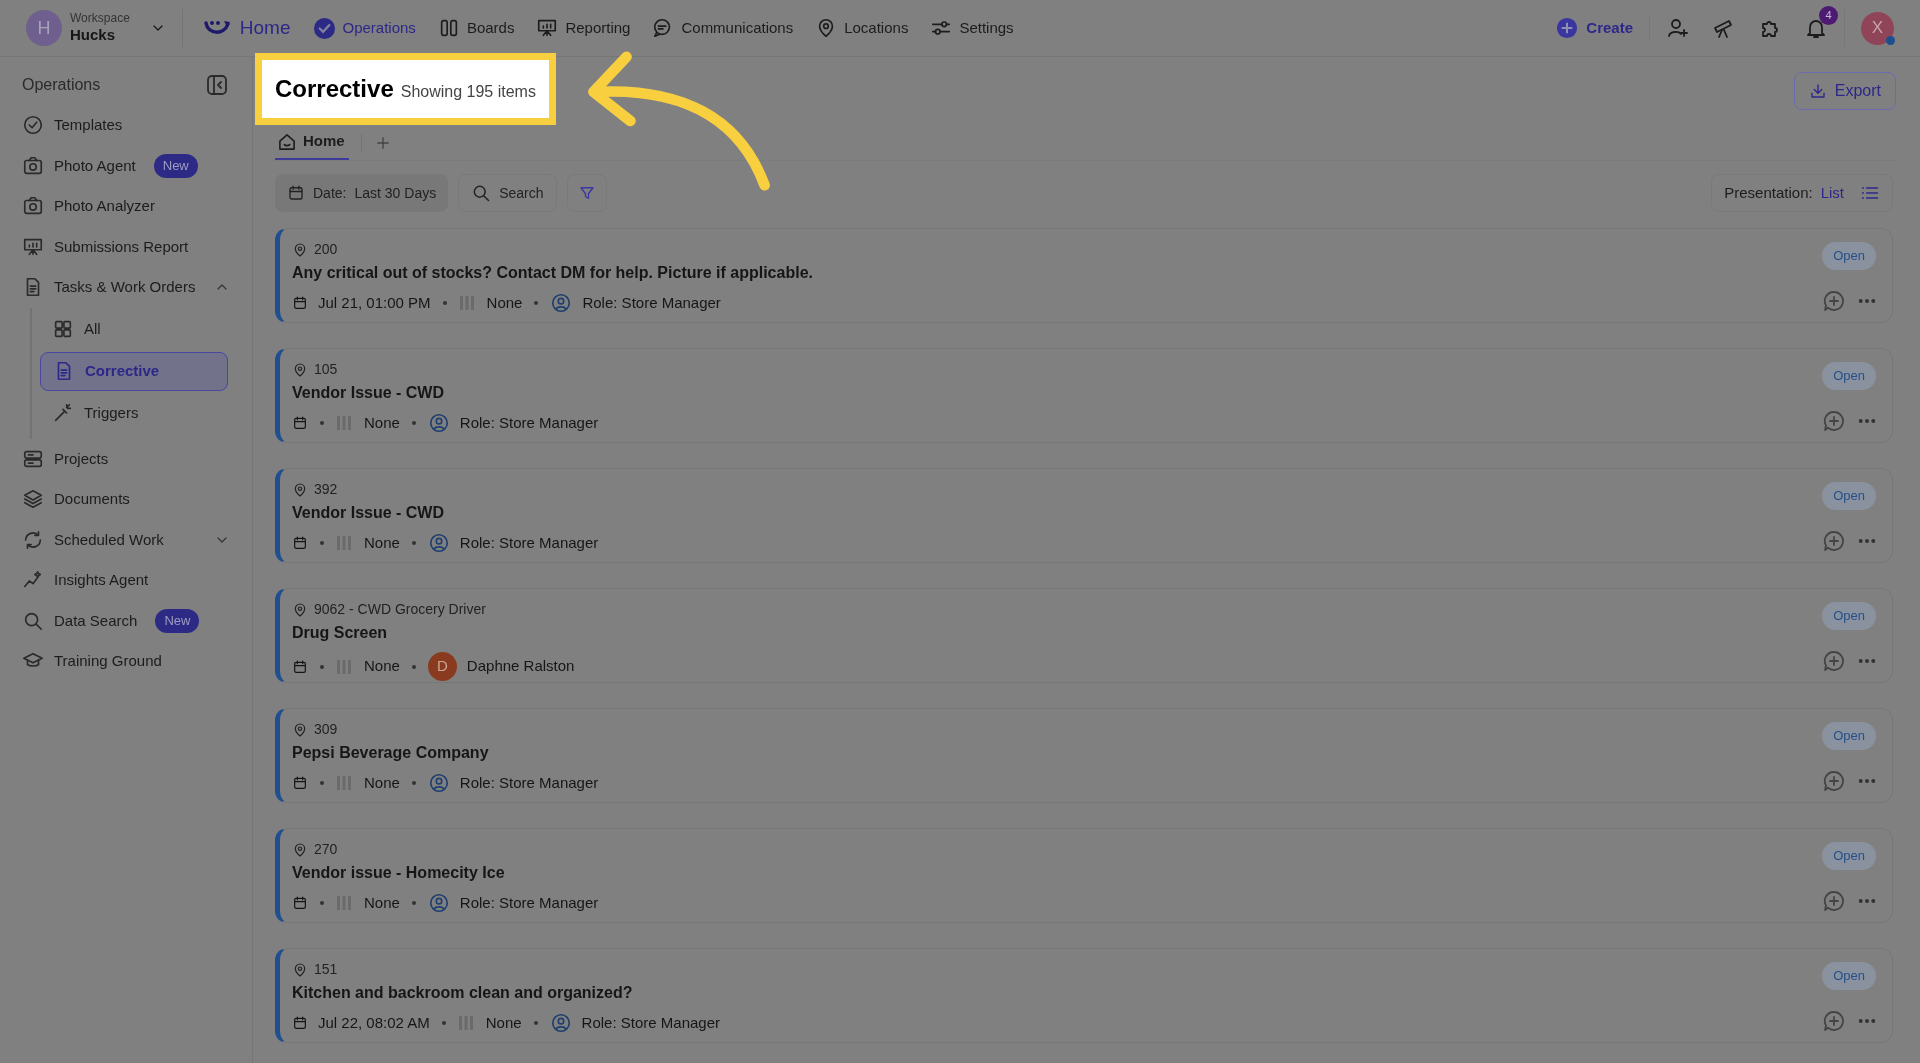  I want to click on nav-link: Reporting, so click(583, 28).